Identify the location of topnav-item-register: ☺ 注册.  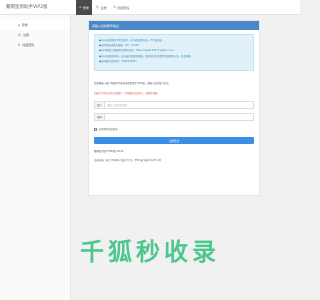
(101, 7).